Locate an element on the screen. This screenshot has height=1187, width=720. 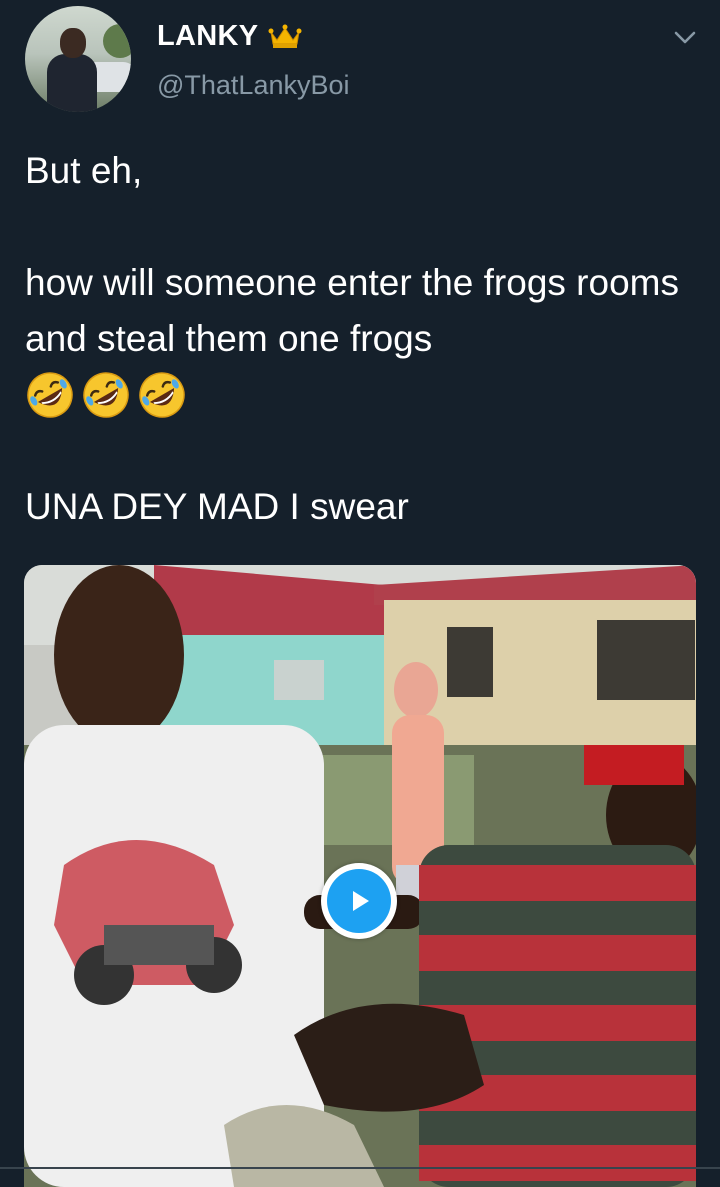
emoji-row is located at coordinates (361, 395).